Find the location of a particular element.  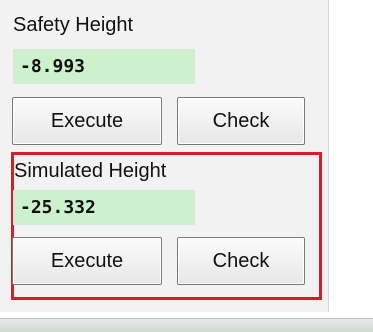

simulated-height-value-field: -25.332 is located at coordinates (104, 207).